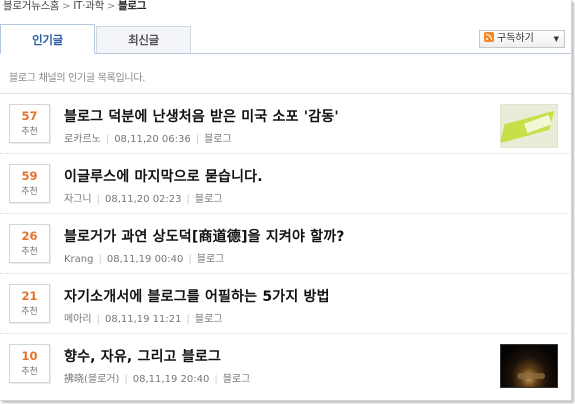  What do you see at coordinates (197, 296) in the screenshot?
I see `post-title-link: 자기소개서에 블로그를 어필하는 5가지 방법` at bounding box center [197, 296].